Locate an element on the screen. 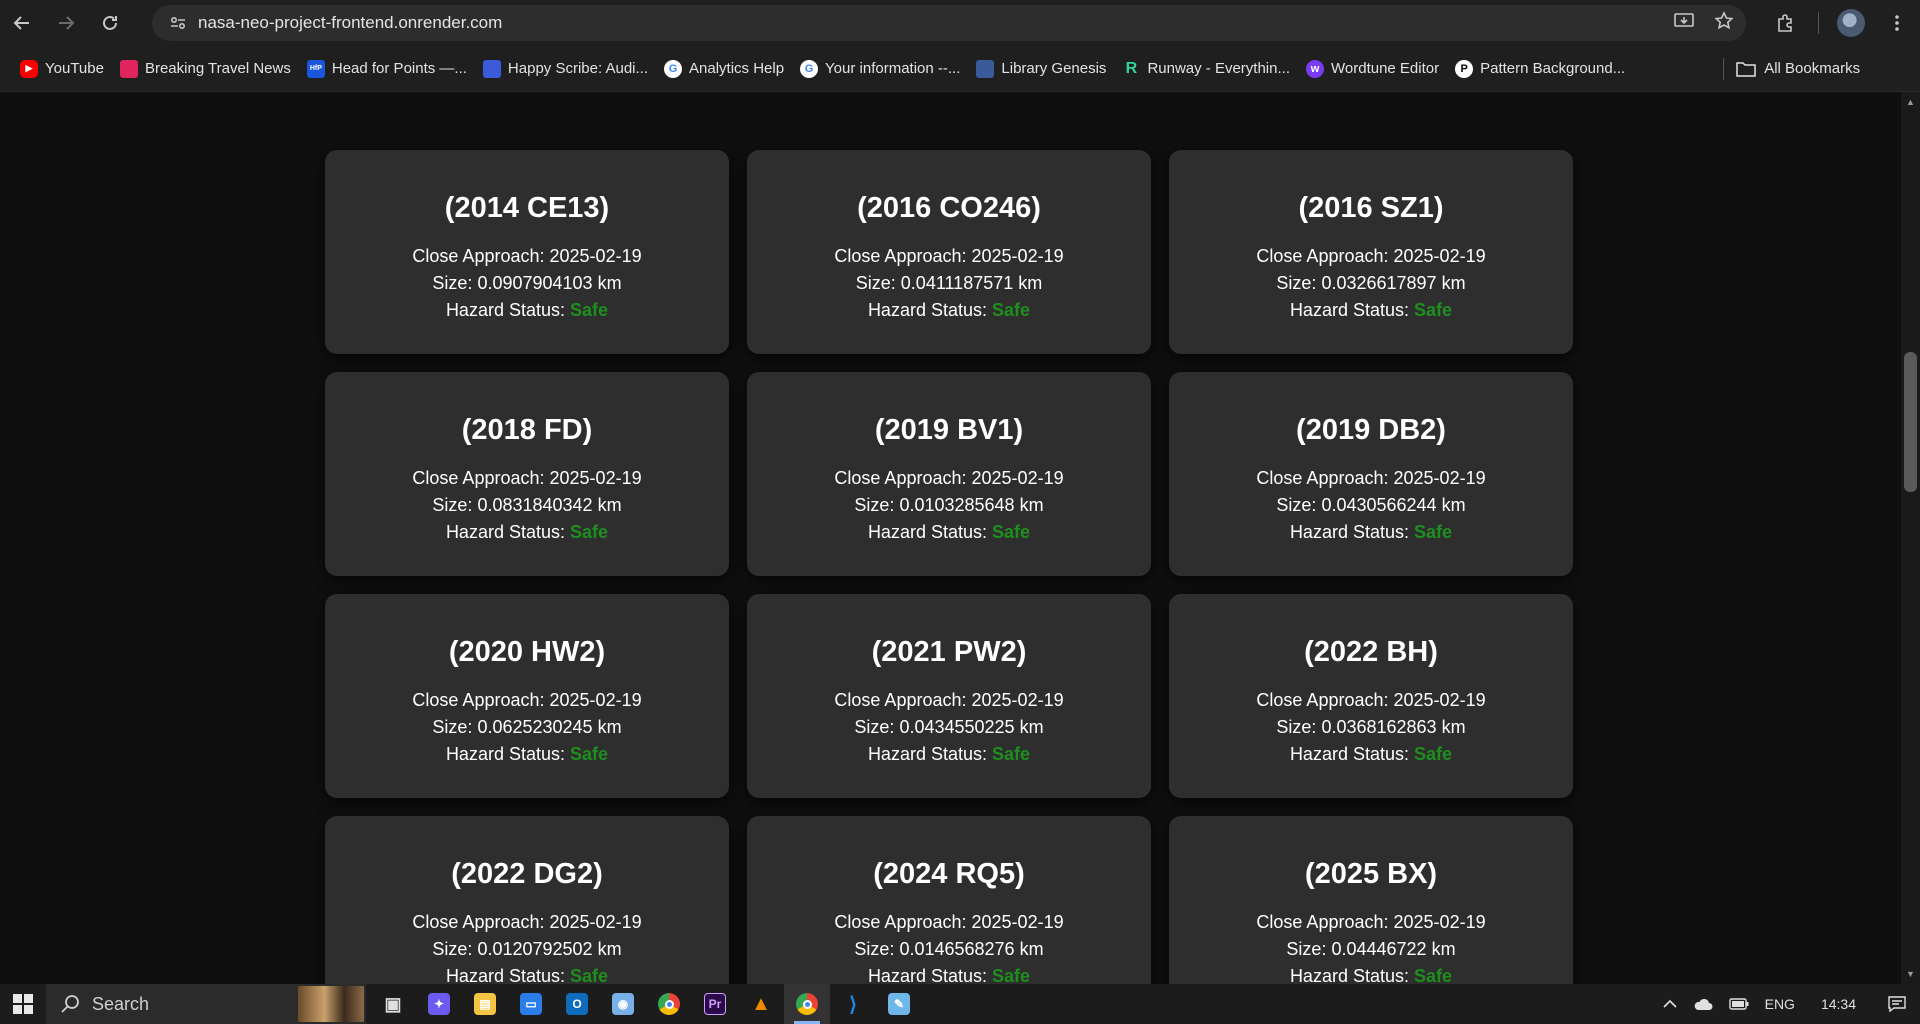  task-view-taskbar-button: ▣ is located at coordinates (393, 1004).